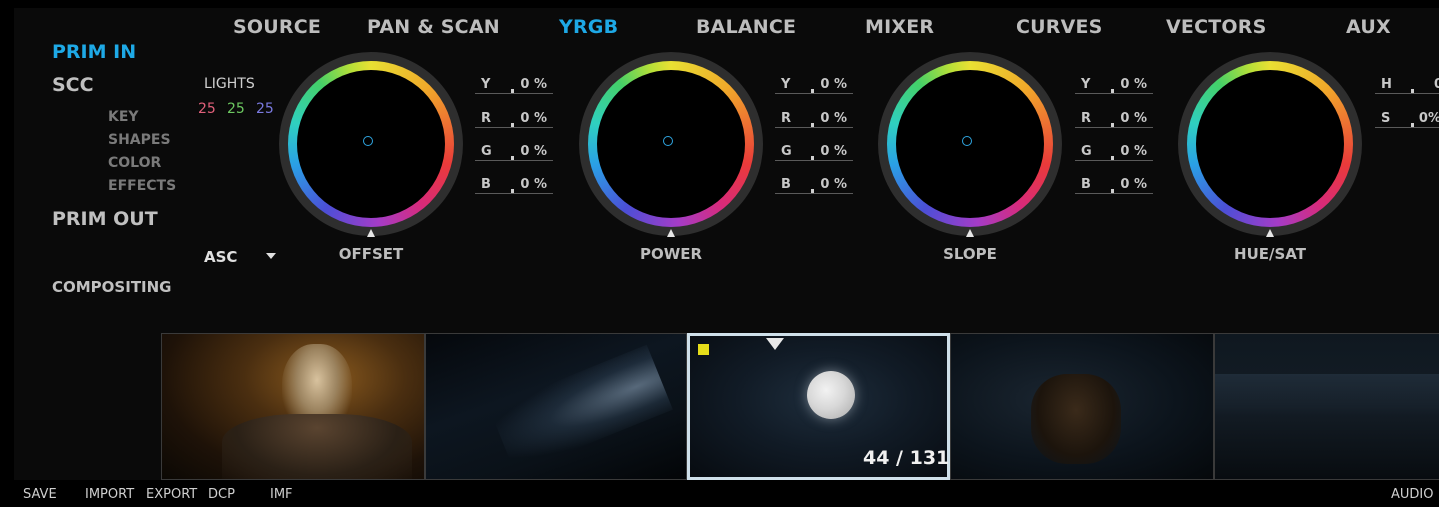 The height and width of the screenshot is (507, 1439). What do you see at coordinates (1114, 185) in the screenshot?
I see `slope-slider-b: B0 %` at bounding box center [1114, 185].